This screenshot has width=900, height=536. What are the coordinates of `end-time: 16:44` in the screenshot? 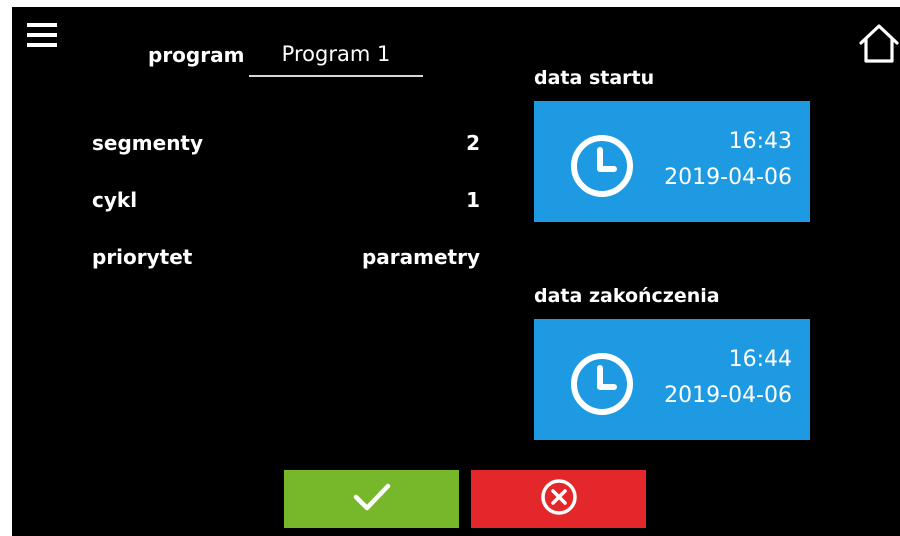 It's located at (760, 359).